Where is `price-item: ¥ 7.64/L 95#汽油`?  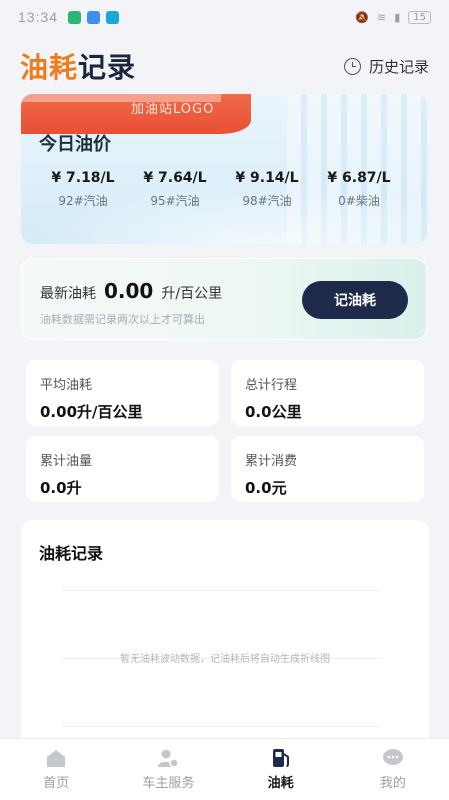
price-item: ¥ 7.64/L 95#汽油 is located at coordinates (175, 189).